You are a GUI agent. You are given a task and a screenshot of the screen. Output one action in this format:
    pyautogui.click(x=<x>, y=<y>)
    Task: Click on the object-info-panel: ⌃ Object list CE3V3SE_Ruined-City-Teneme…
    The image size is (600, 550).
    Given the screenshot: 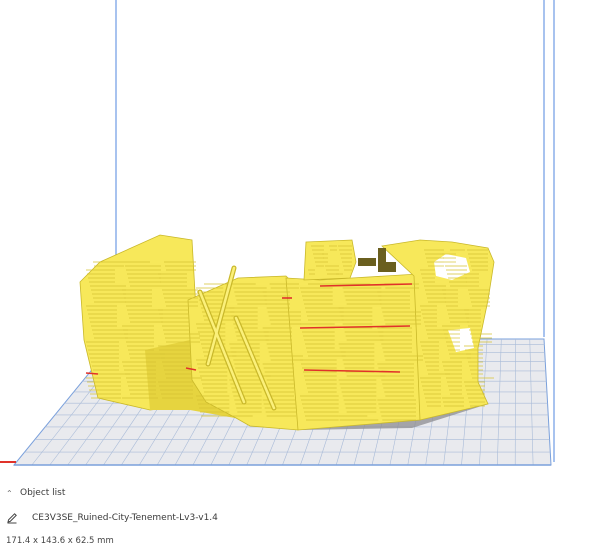 What is the action you would take?
    pyautogui.click(x=300, y=515)
    